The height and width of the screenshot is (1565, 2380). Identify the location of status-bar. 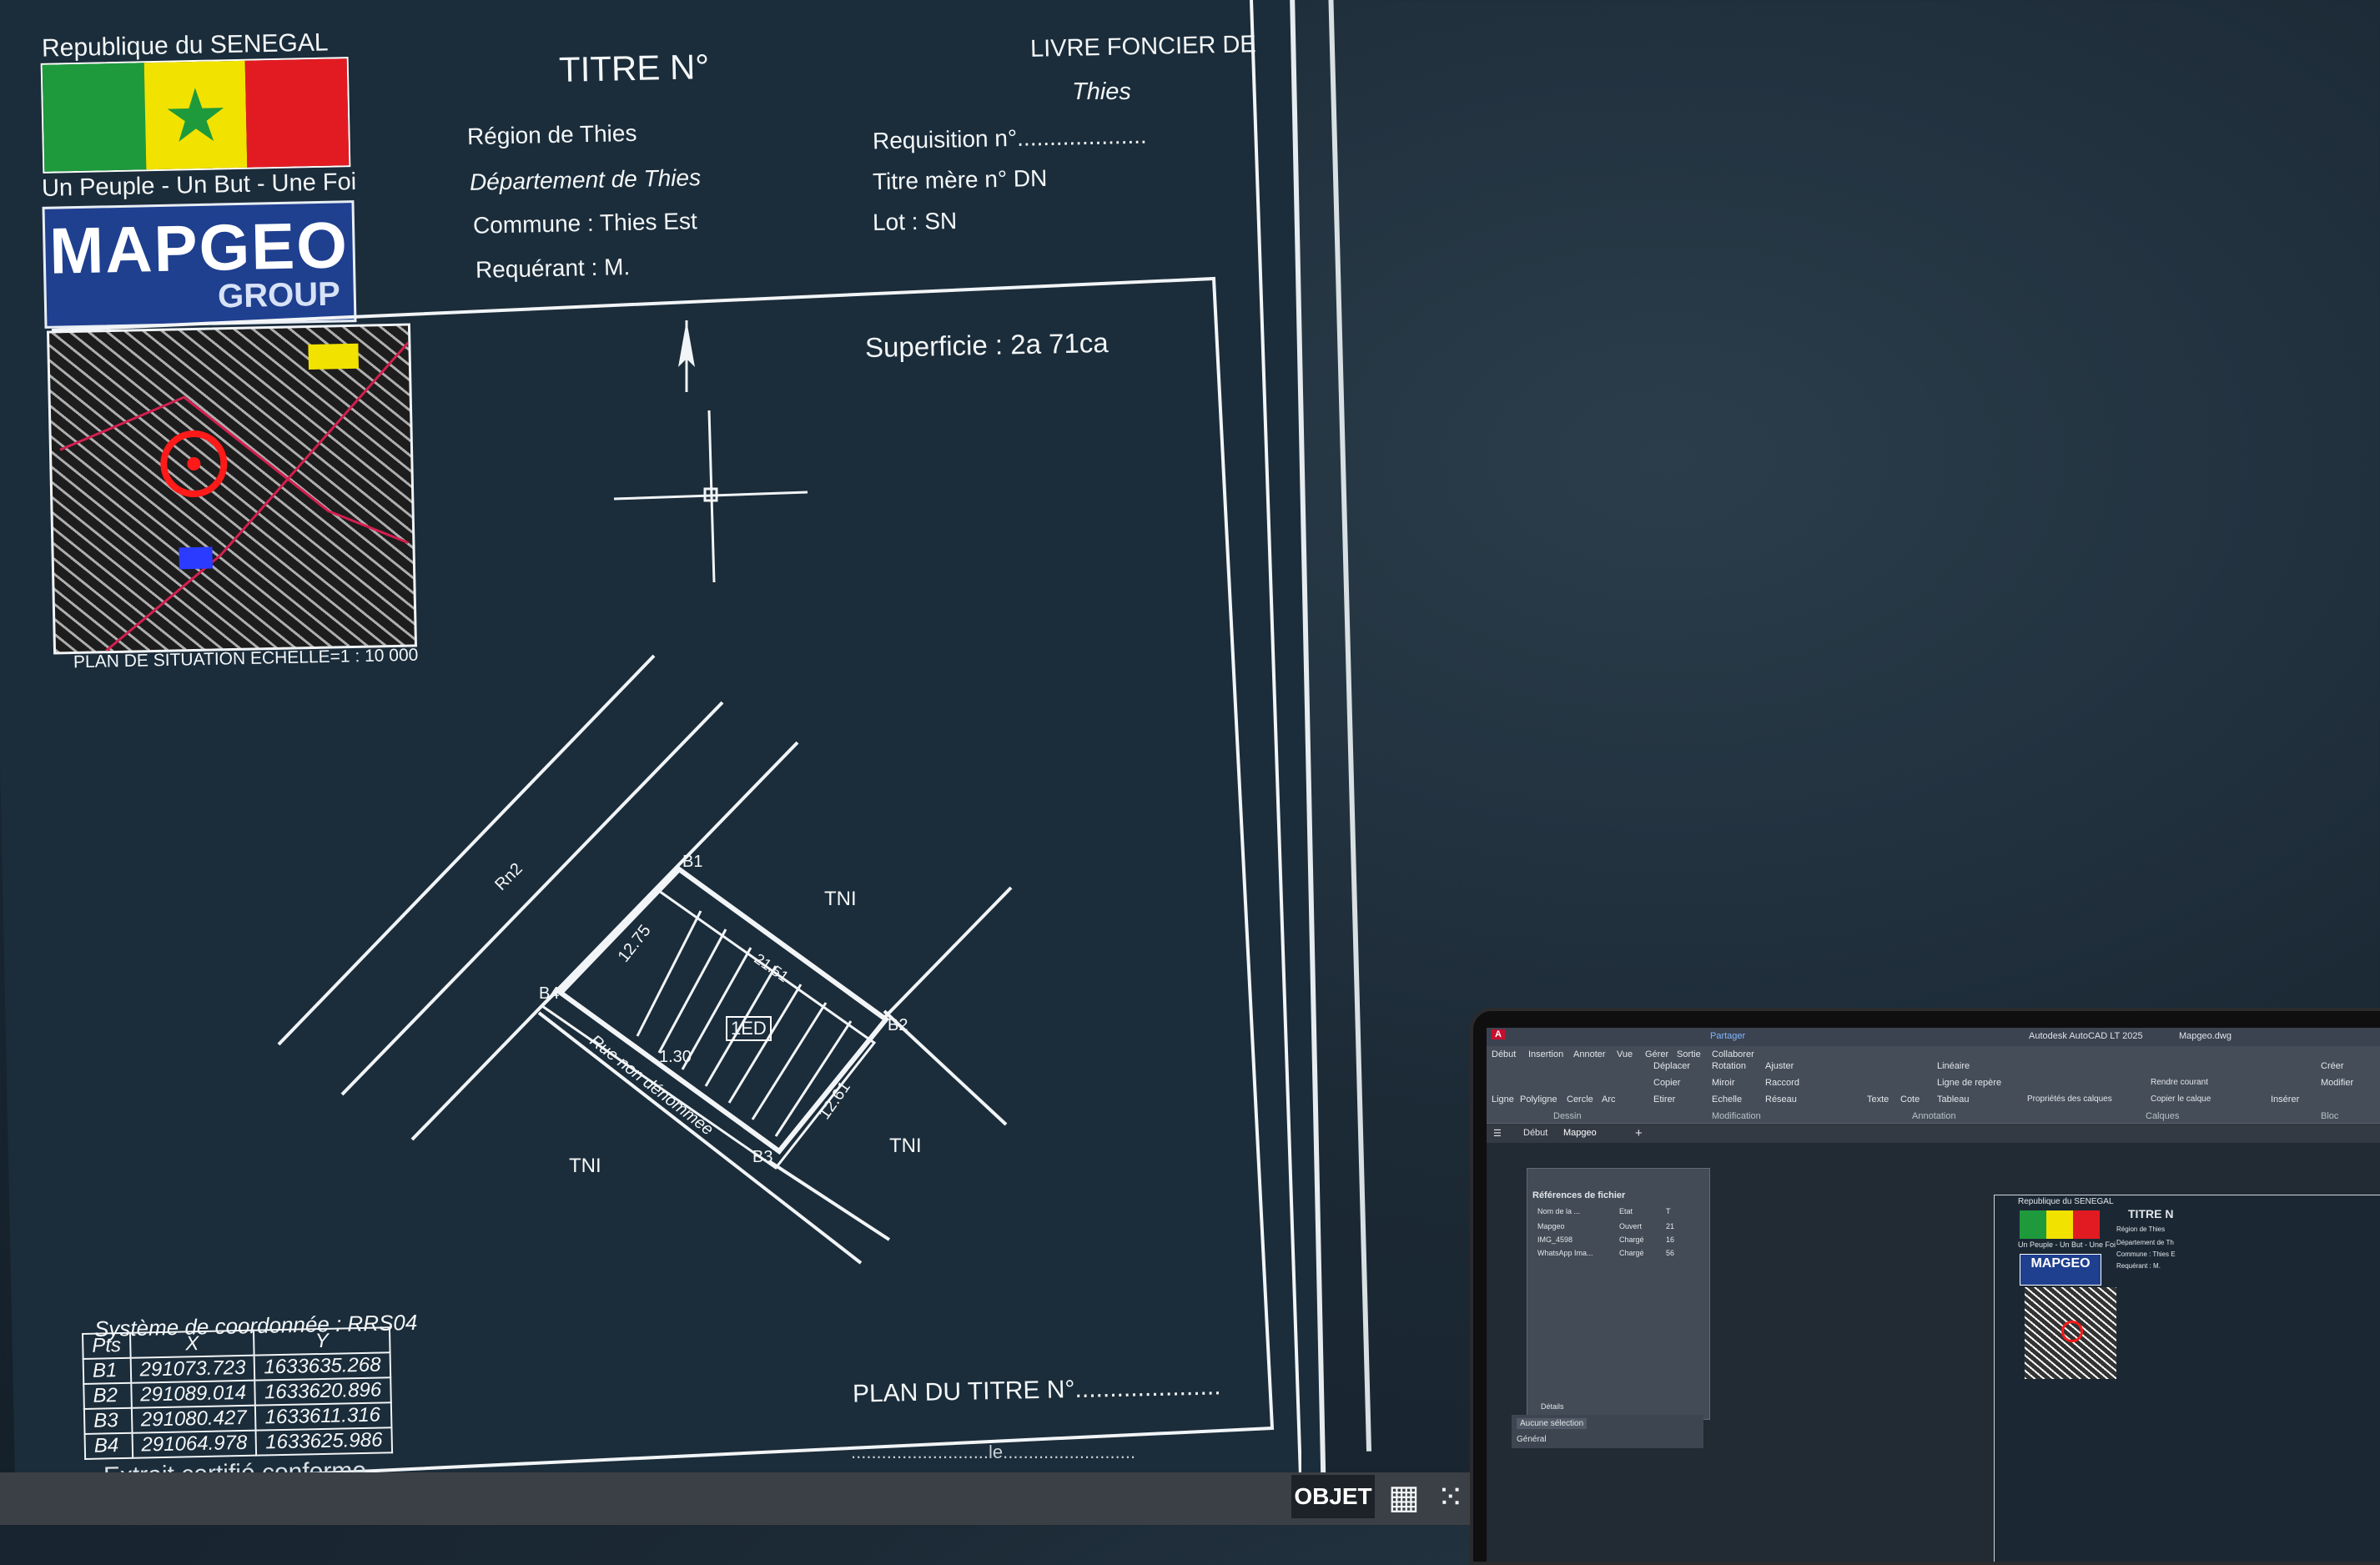
(738, 1498).